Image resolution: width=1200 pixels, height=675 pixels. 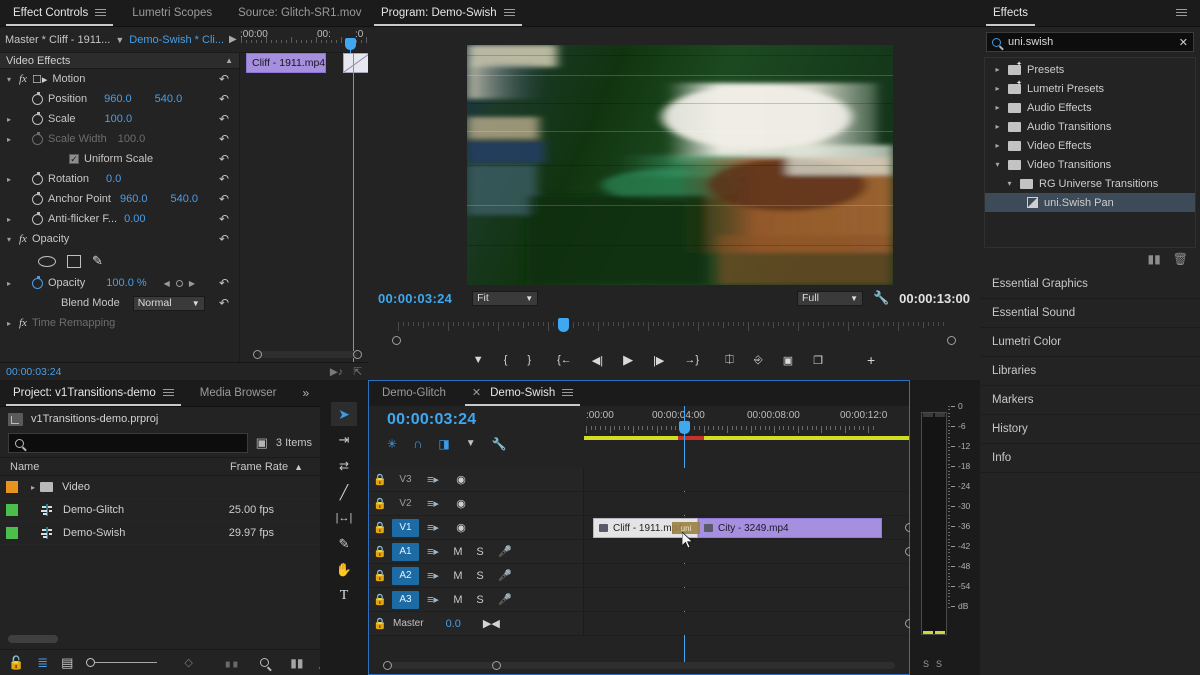 What do you see at coordinates (35, 467) in the screenshot?
I see `column-name-header: Name` at bounding box center [35, 467].